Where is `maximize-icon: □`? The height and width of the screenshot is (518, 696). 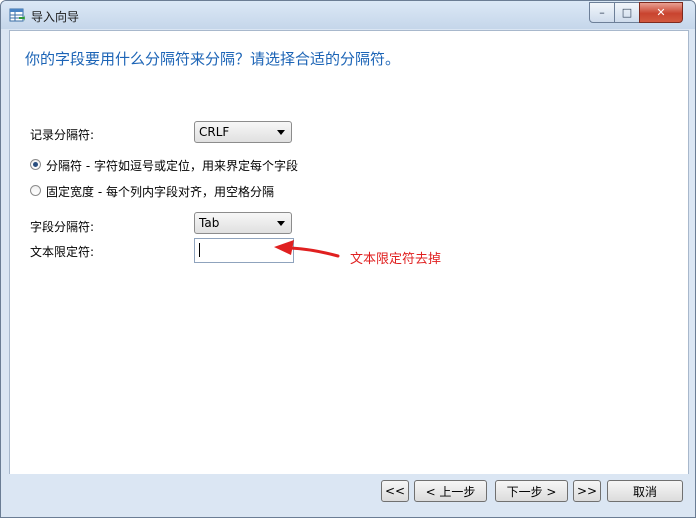
maximize-icon: □ is located at coordinates (627, 12).